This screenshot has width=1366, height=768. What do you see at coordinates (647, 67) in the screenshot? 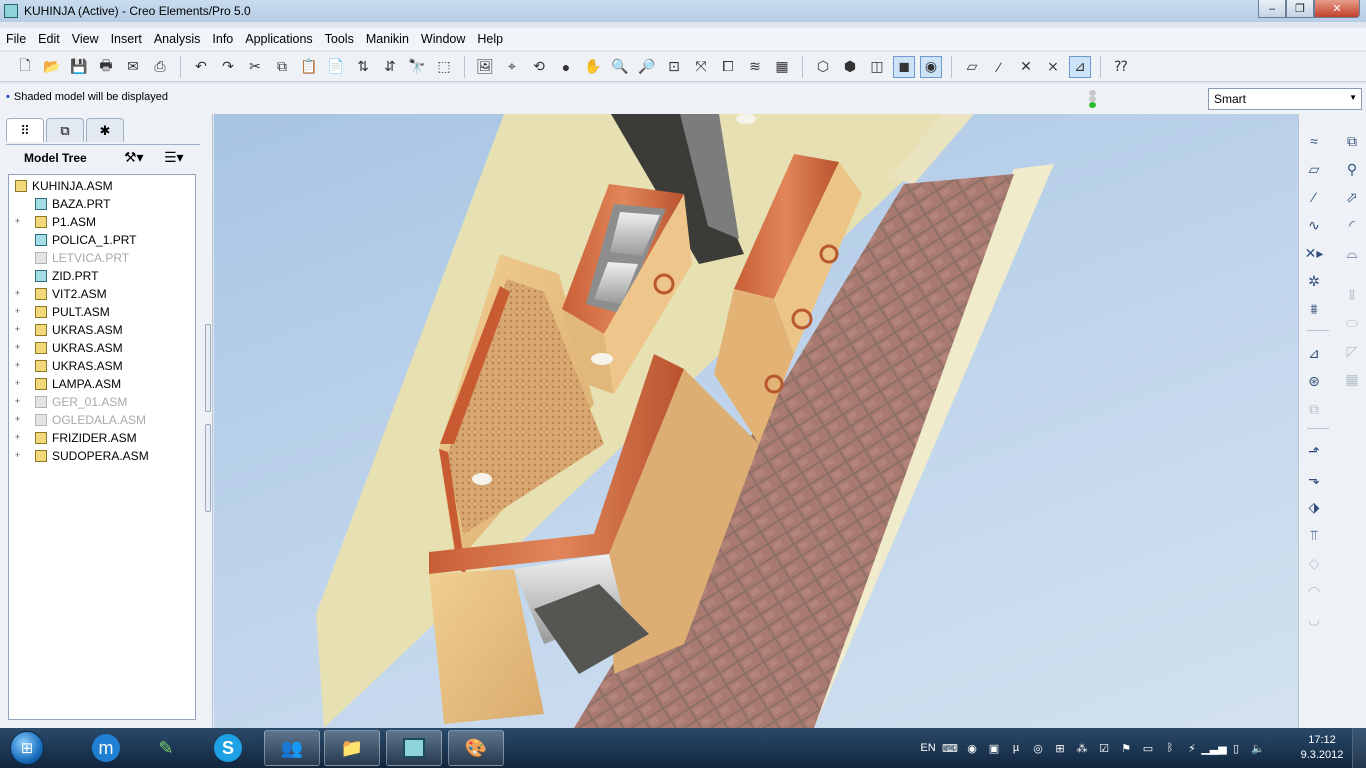
I see `zoom-out-icon: 🔎` at bounding box center [647, 67].